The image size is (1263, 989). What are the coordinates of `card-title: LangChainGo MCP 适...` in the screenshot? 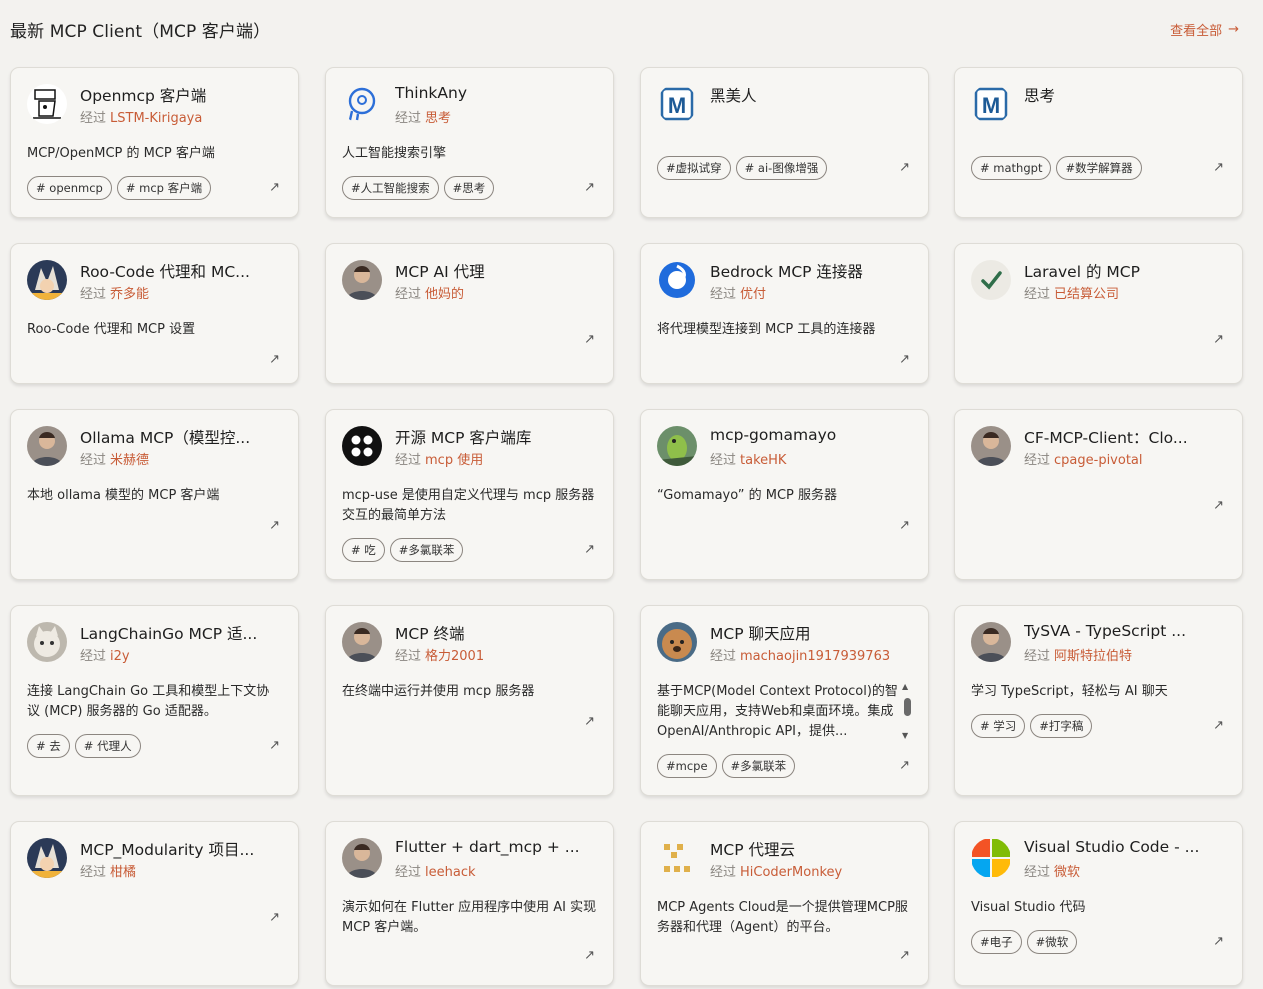 It's located at (183, 633).